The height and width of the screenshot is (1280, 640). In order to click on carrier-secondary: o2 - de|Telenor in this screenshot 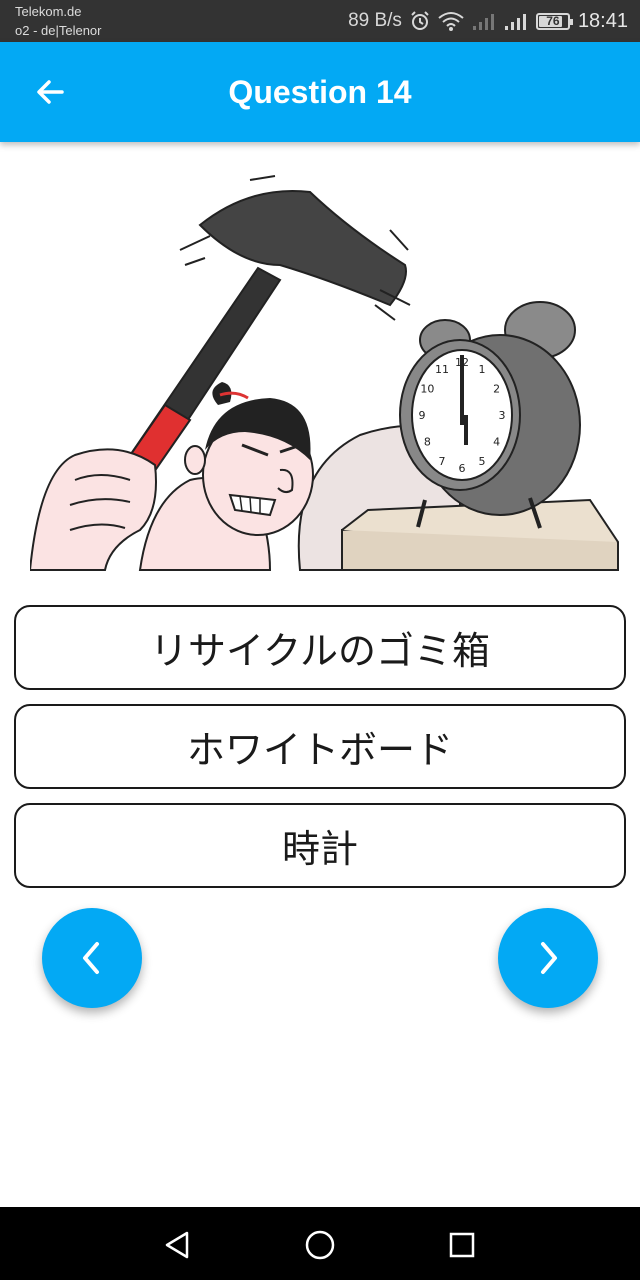, I will do `click(58, 30)`.